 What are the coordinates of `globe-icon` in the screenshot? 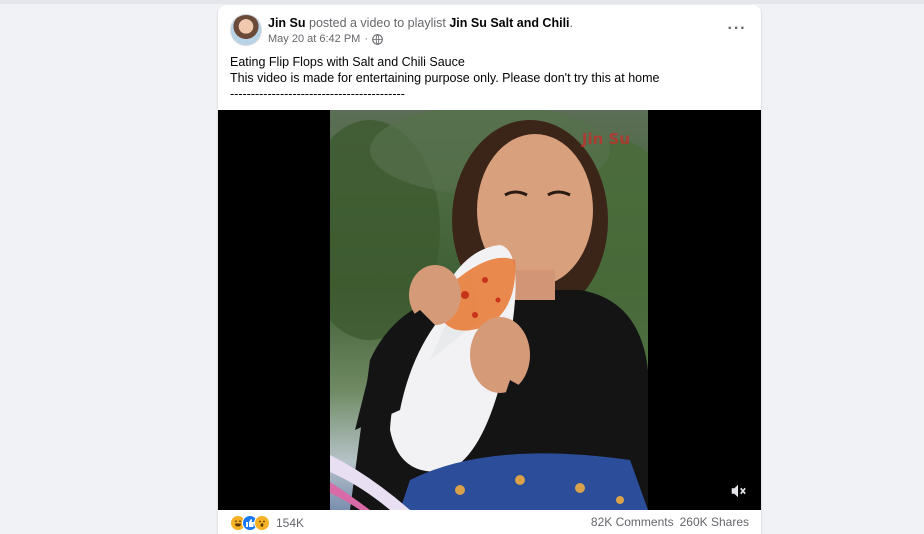 It's located at (377, 39).